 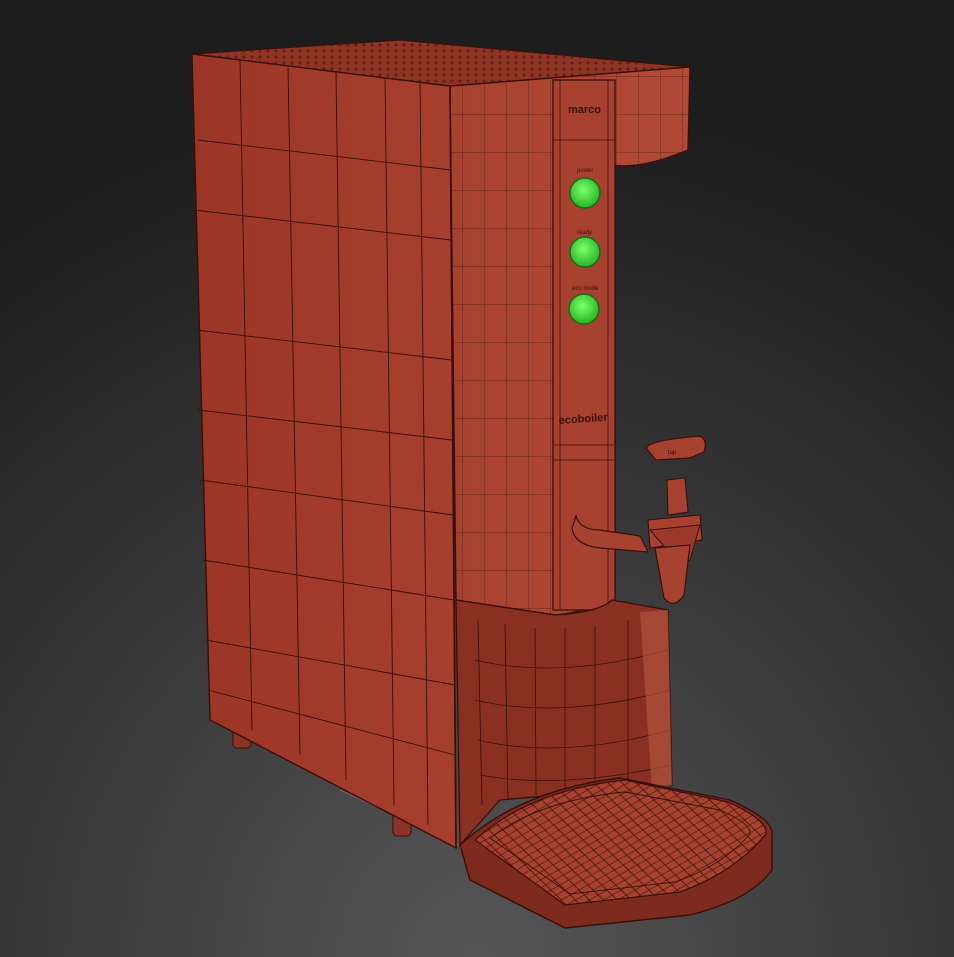 I want to click on brand-label: marco, so click(x=584, y=110).